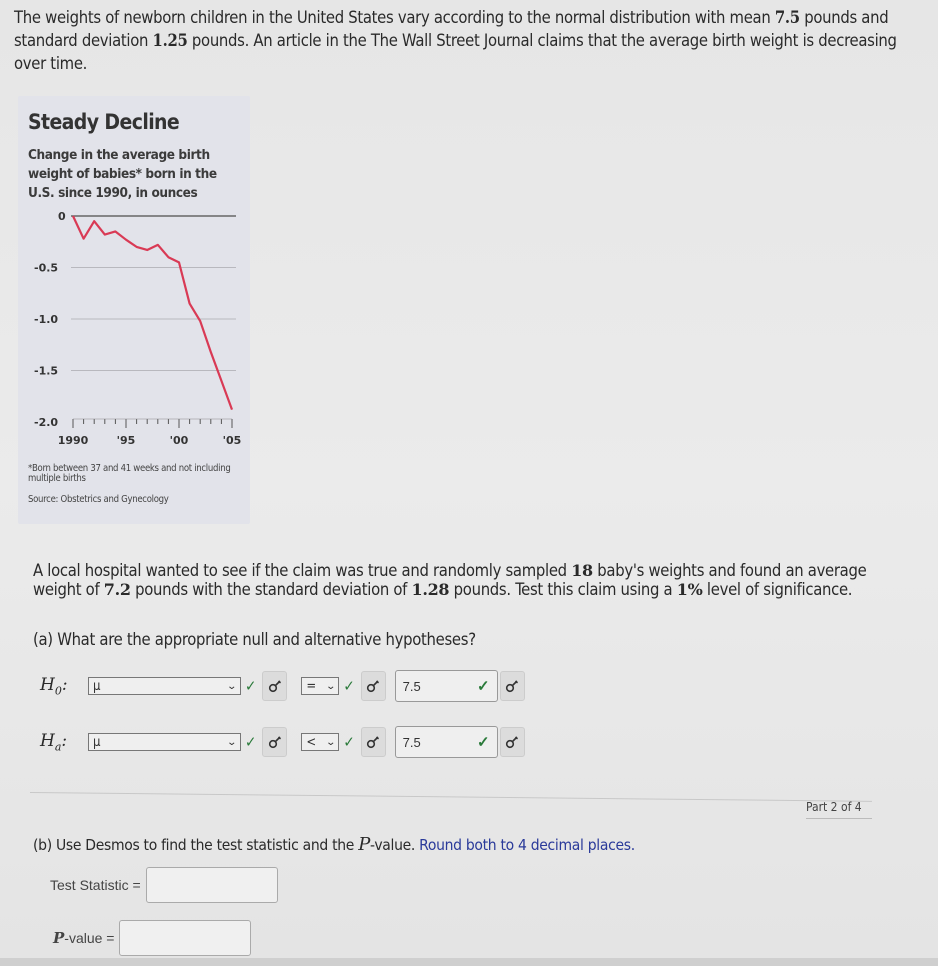  I want to click on x-tick-label: '95, so click(126, 440).